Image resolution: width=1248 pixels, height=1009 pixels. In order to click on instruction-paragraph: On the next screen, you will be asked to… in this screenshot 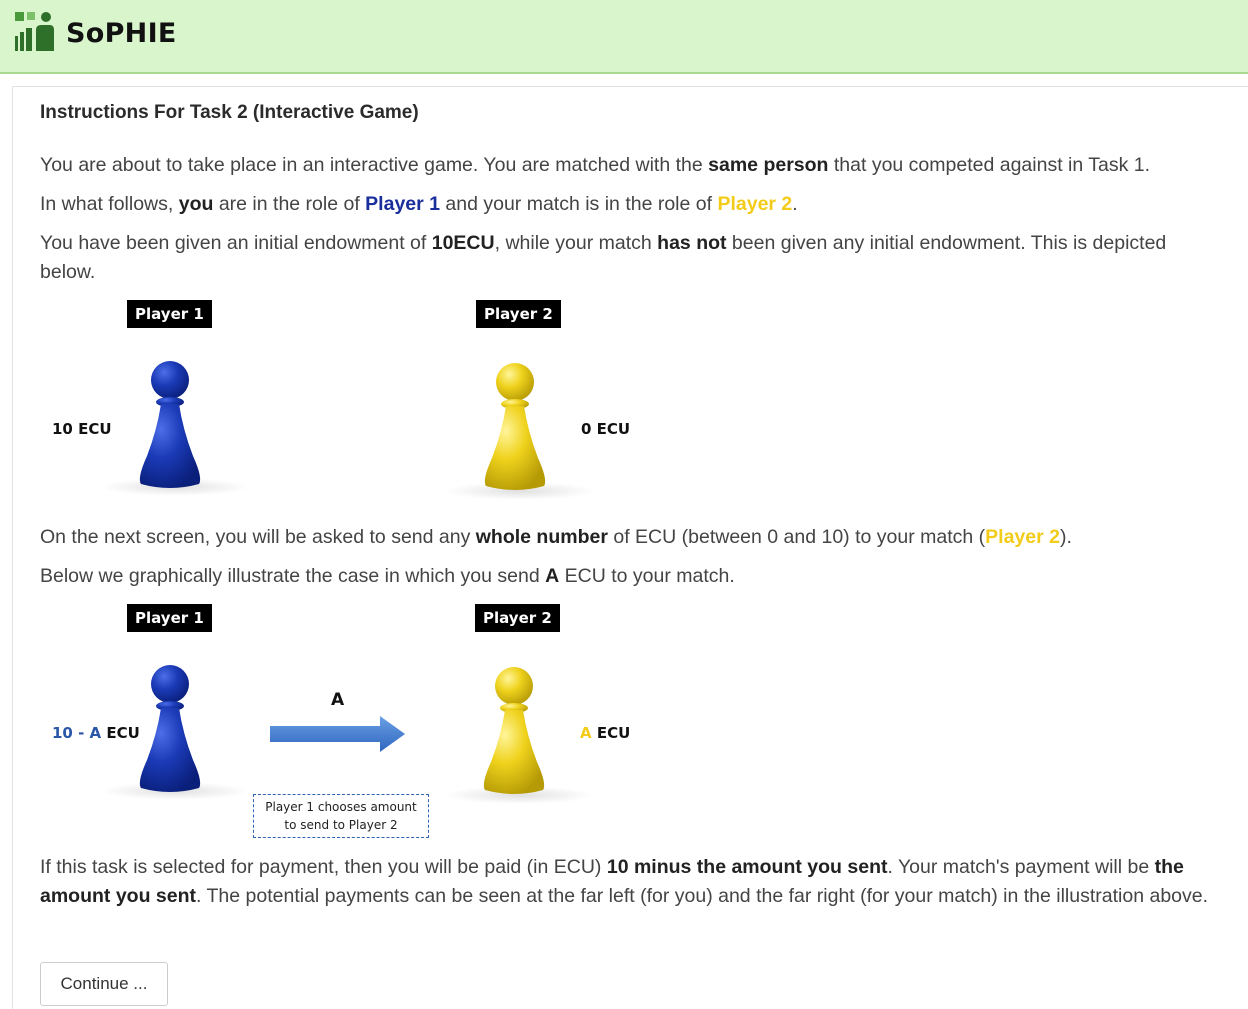, I will do `click(556, 537)`.